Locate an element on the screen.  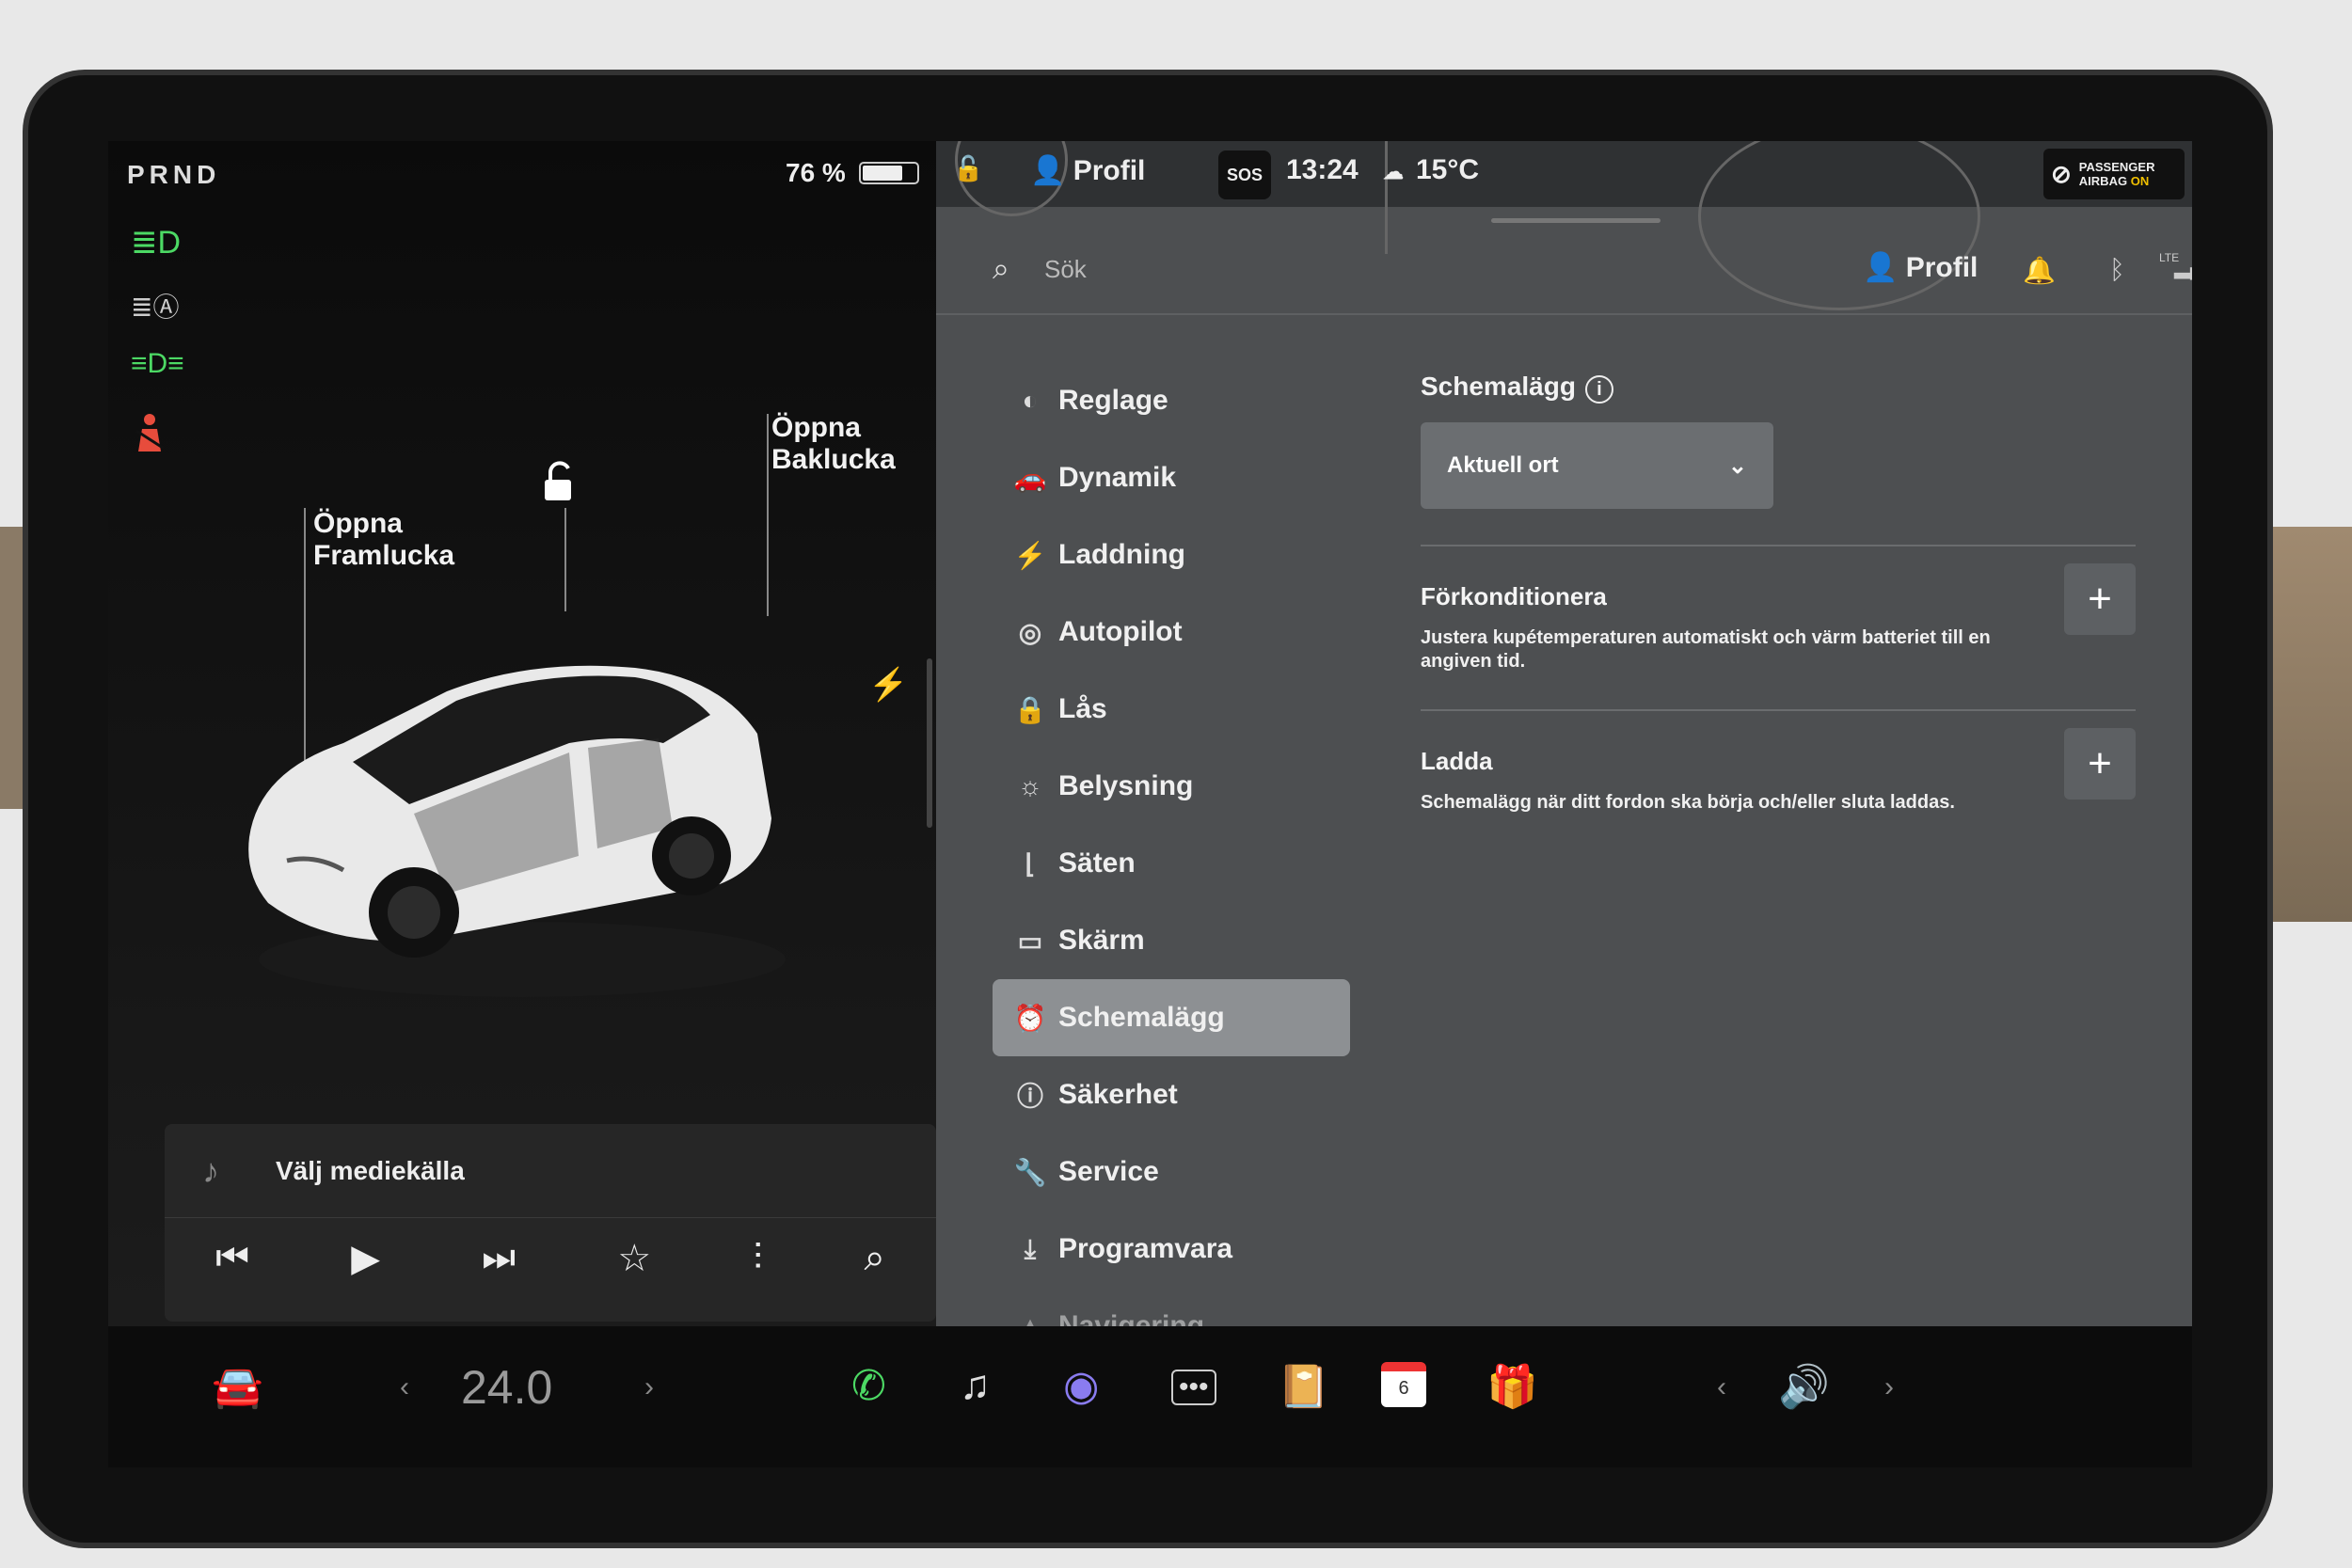
music-icon: ♫ is located at coordinates (975, 1385).